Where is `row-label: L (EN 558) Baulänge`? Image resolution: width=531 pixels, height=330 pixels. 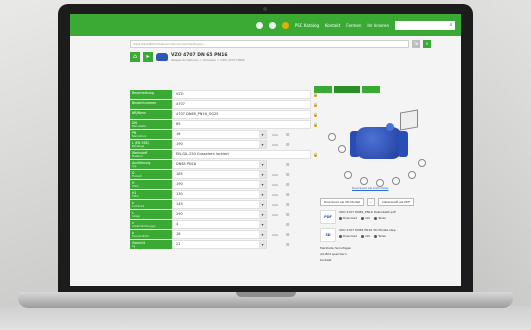 row-label: L (EN 558) Baulänge is located at coordinates (151, 144).